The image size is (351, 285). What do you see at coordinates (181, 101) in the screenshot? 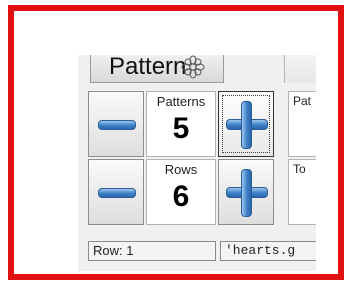
I see `patterns-label: Patterns` at bounding box center [181, 101].